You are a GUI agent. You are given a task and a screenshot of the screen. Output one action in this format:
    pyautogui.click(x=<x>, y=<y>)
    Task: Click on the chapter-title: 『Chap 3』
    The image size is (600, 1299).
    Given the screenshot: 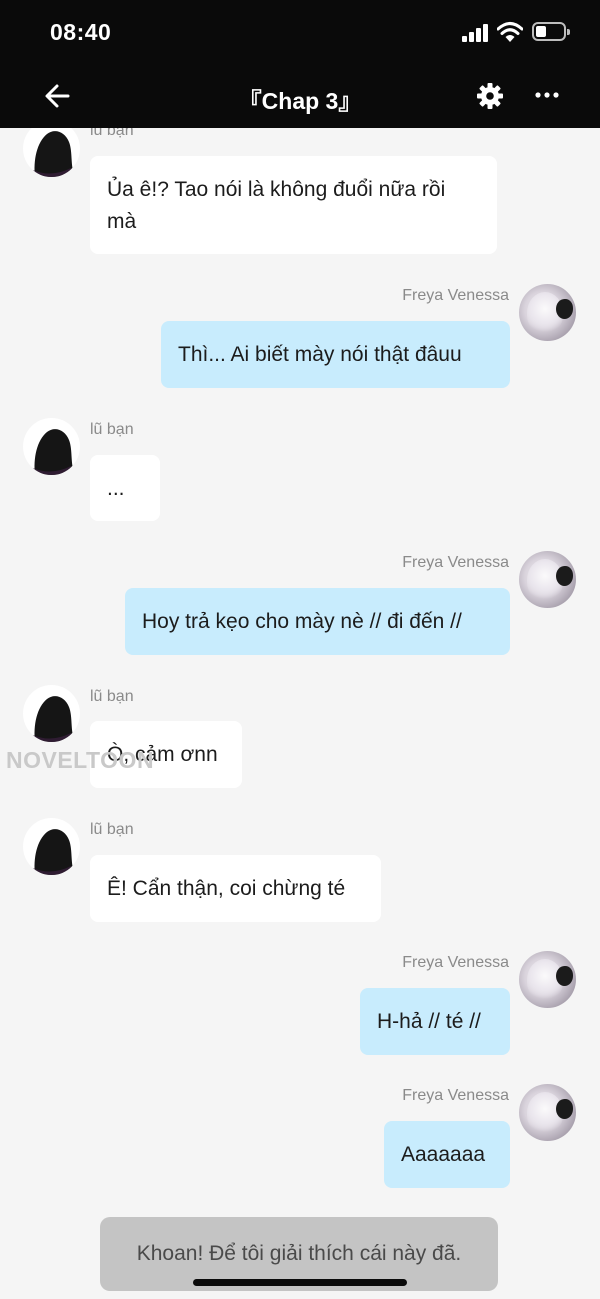 What is the action you would take?
    pyautogui.click(x=300, y=101)
    